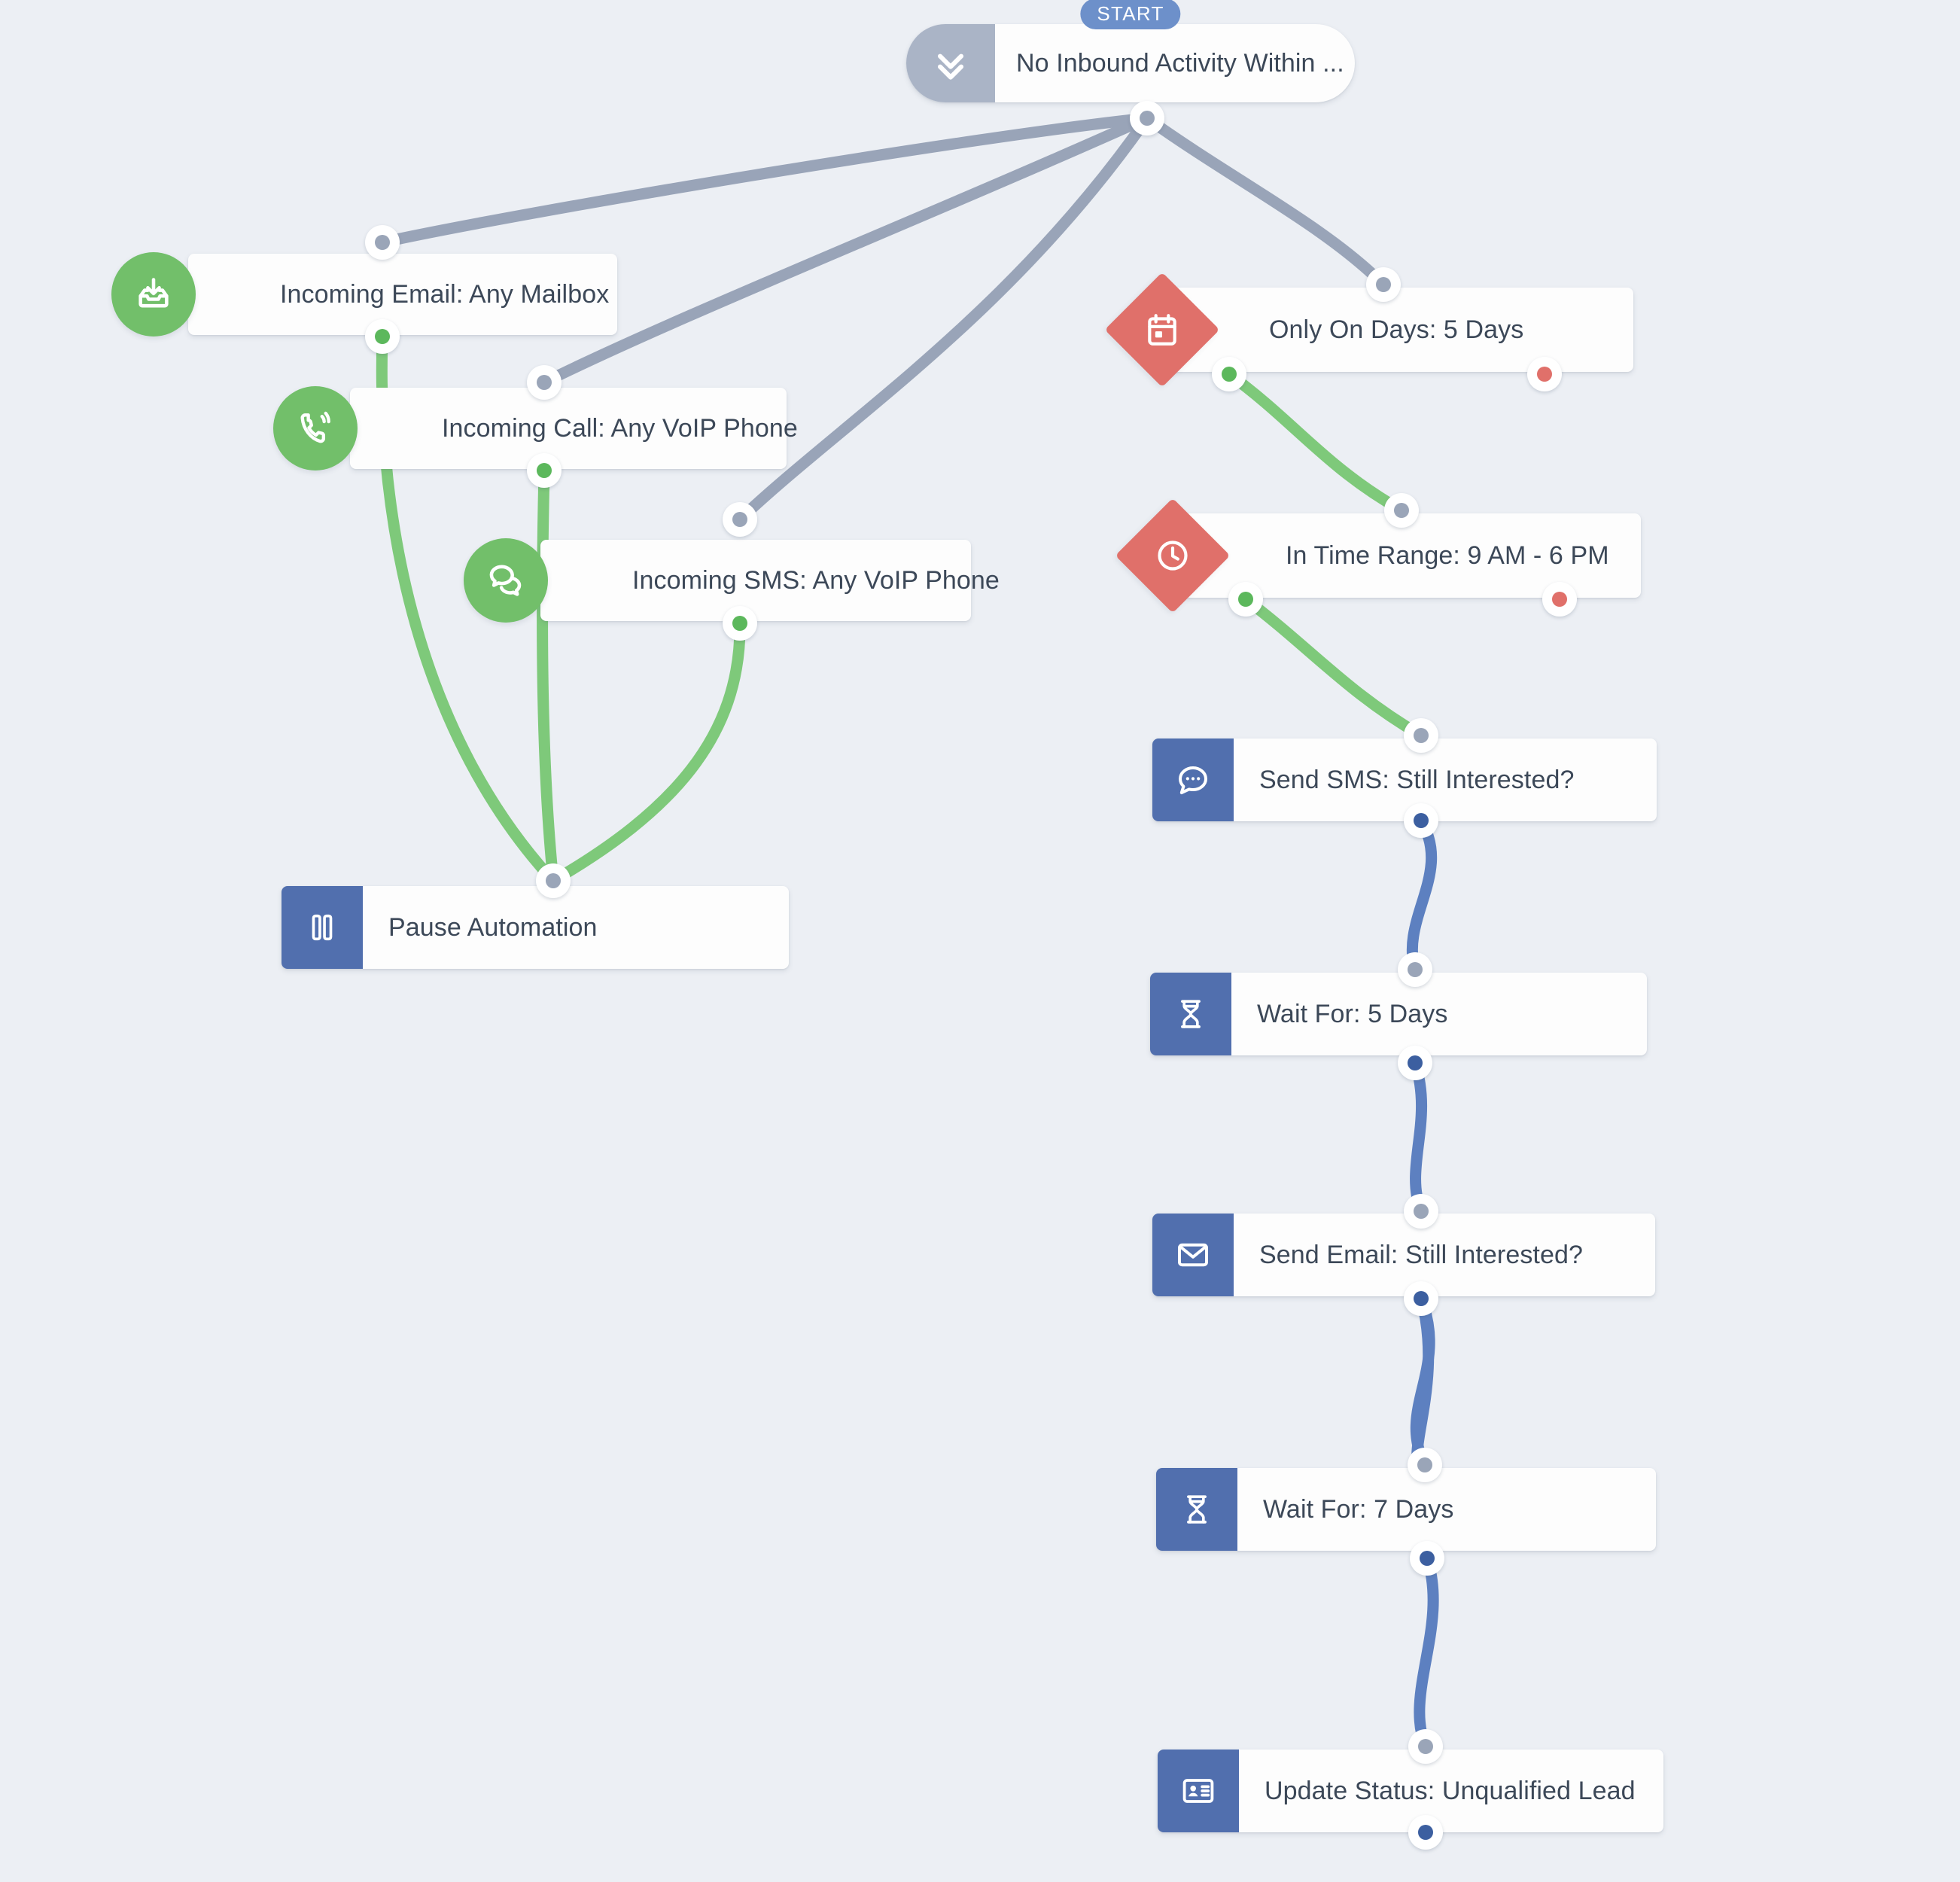  I want to click on node-send-email: Send Email: Still Interested?, so click(1403, 1255).